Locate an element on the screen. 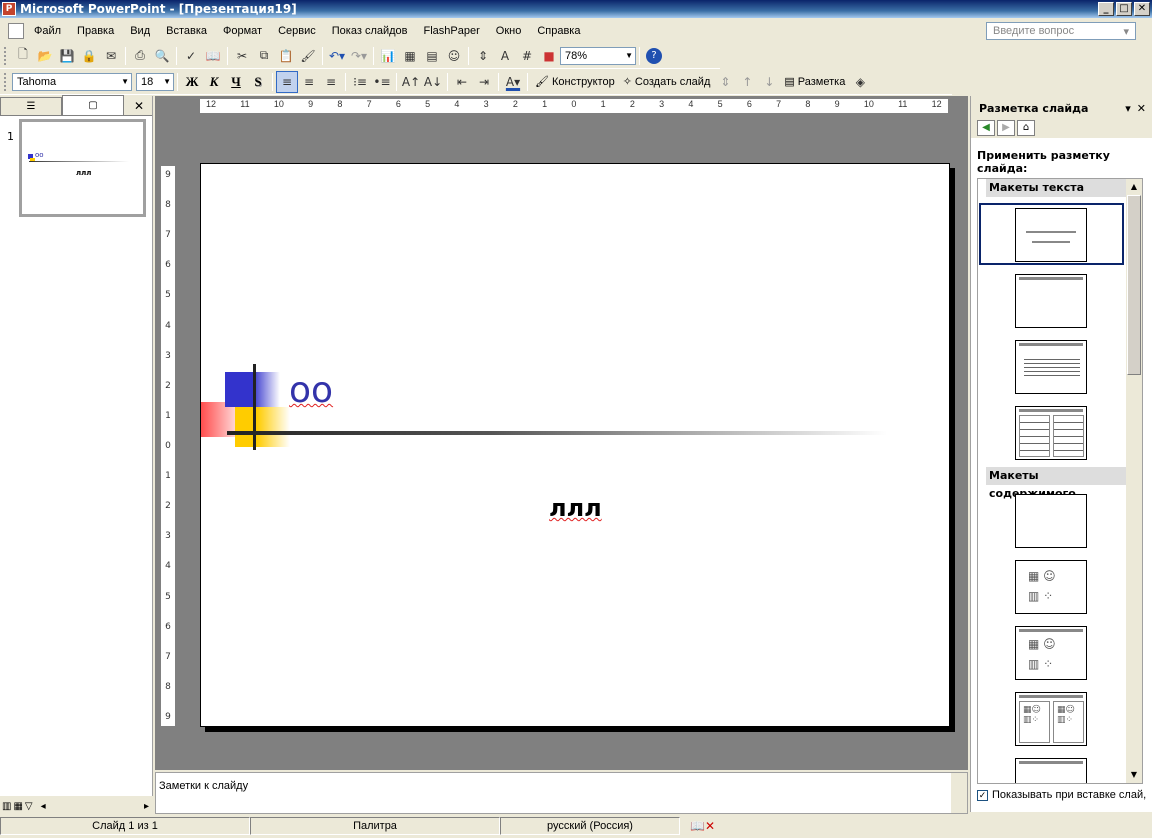 This screenshot has width=1152, height=838. undo-icon: ↶▾ is located at coordinates (337, 56).